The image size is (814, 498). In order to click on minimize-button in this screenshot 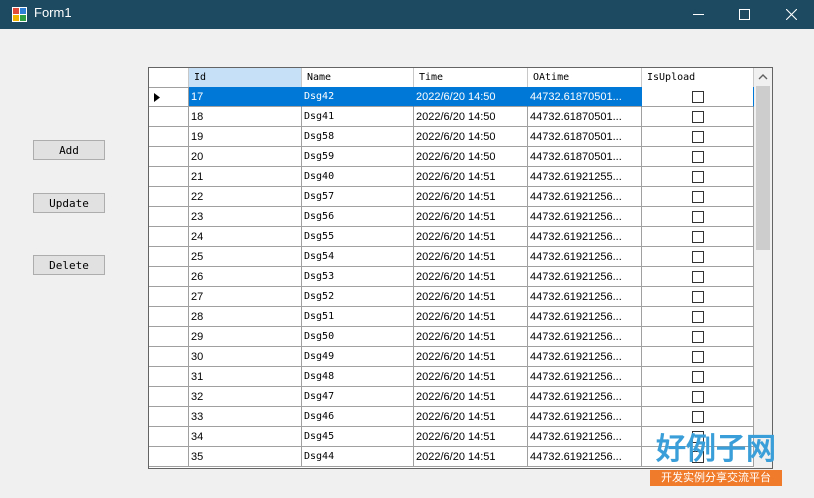, I will do `click(698, 14)`.